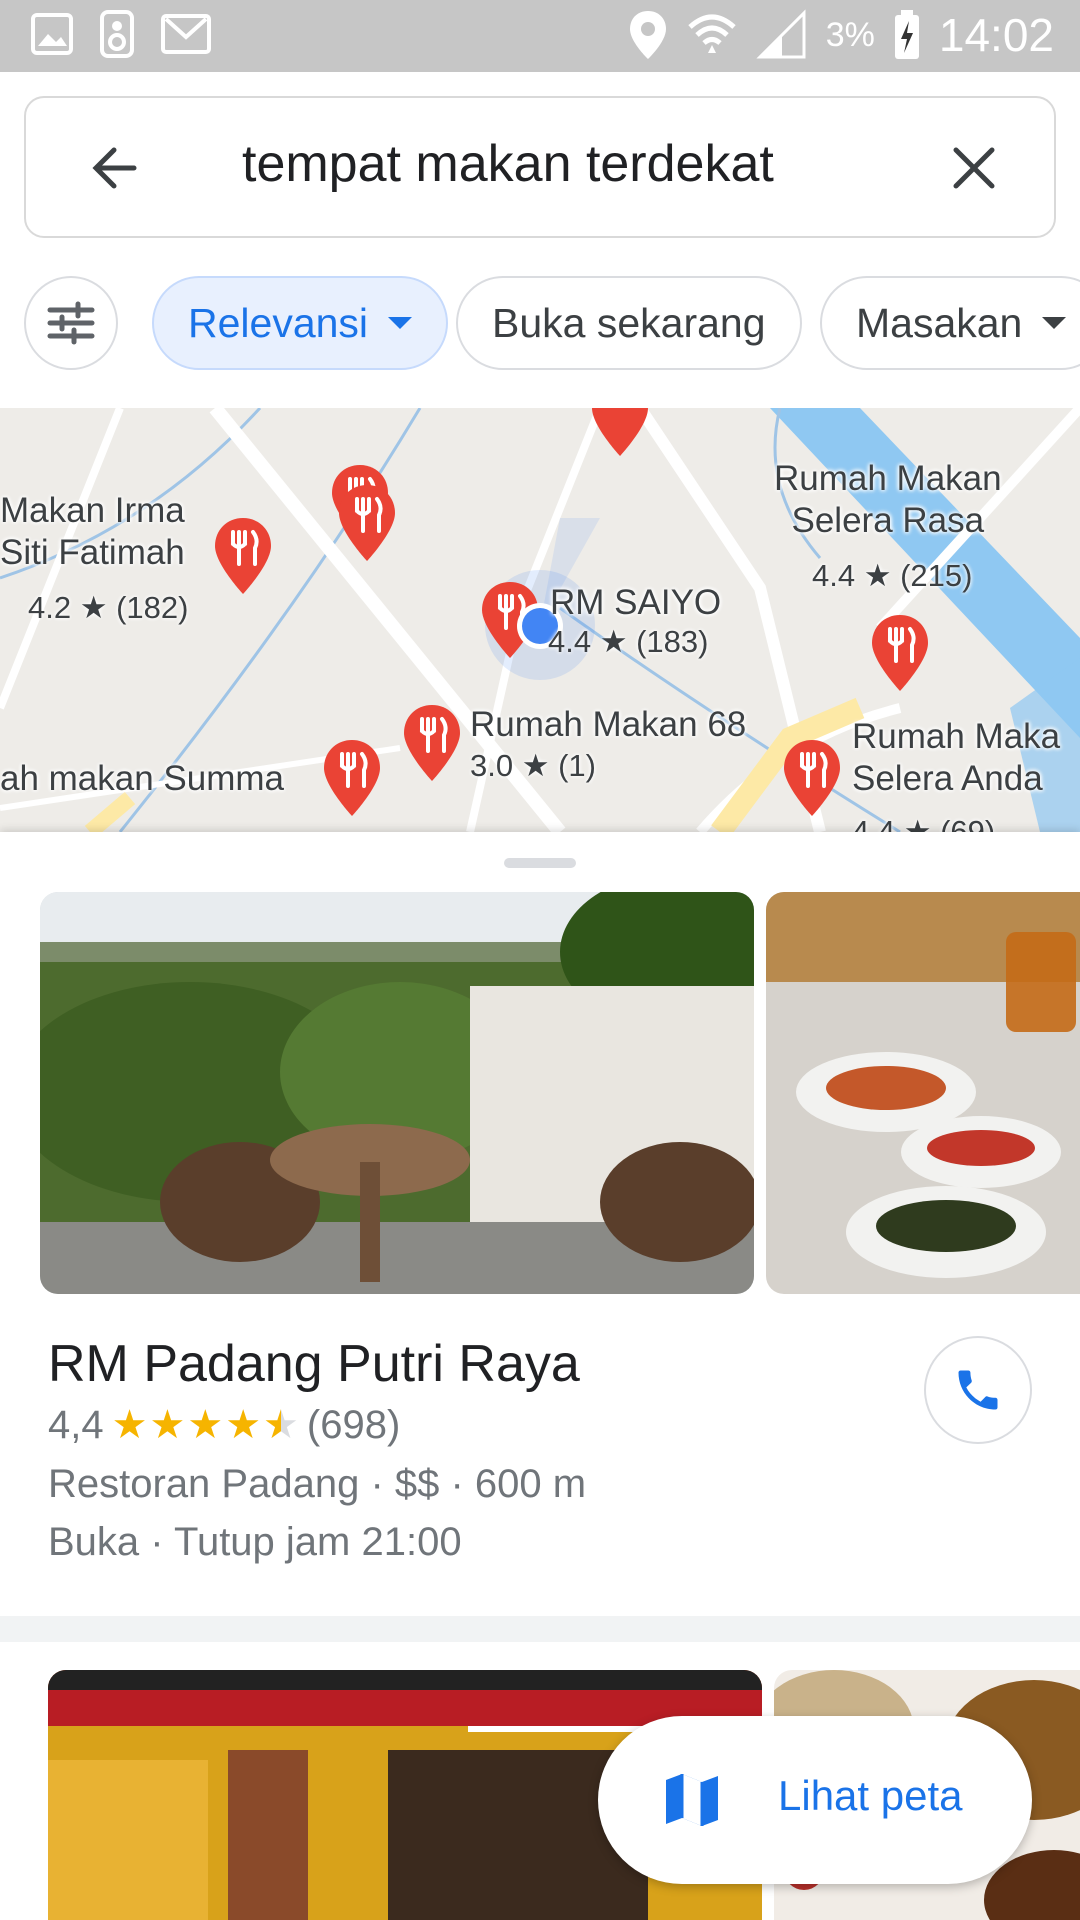 The height and width of the screenshot is (1920, 1080). What do you see at coordinates (540, 36) in the screenshot?
I see `status-bar: 3% 14:02` at bounding box center [540, 36].